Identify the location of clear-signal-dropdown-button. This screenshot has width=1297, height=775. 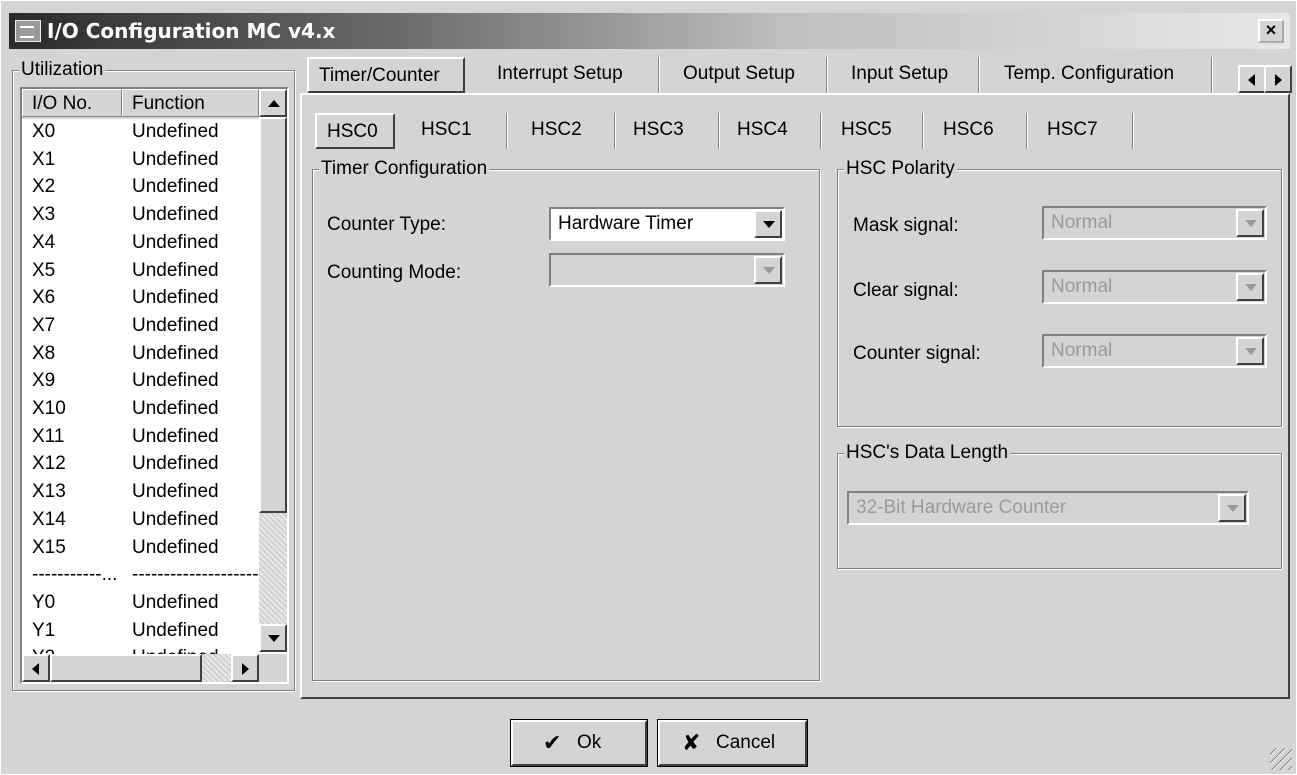
(1250, 287).